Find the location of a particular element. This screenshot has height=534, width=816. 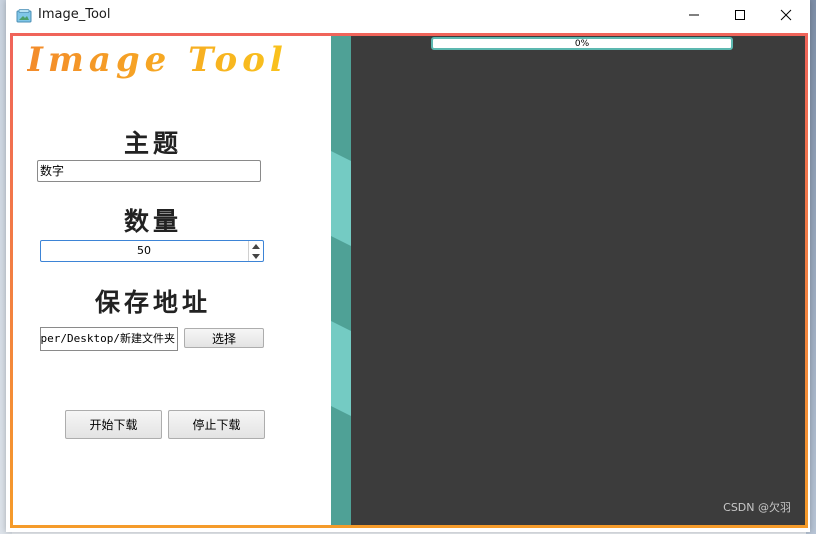

progress-label: 0% is located at coordinates (582, 44).